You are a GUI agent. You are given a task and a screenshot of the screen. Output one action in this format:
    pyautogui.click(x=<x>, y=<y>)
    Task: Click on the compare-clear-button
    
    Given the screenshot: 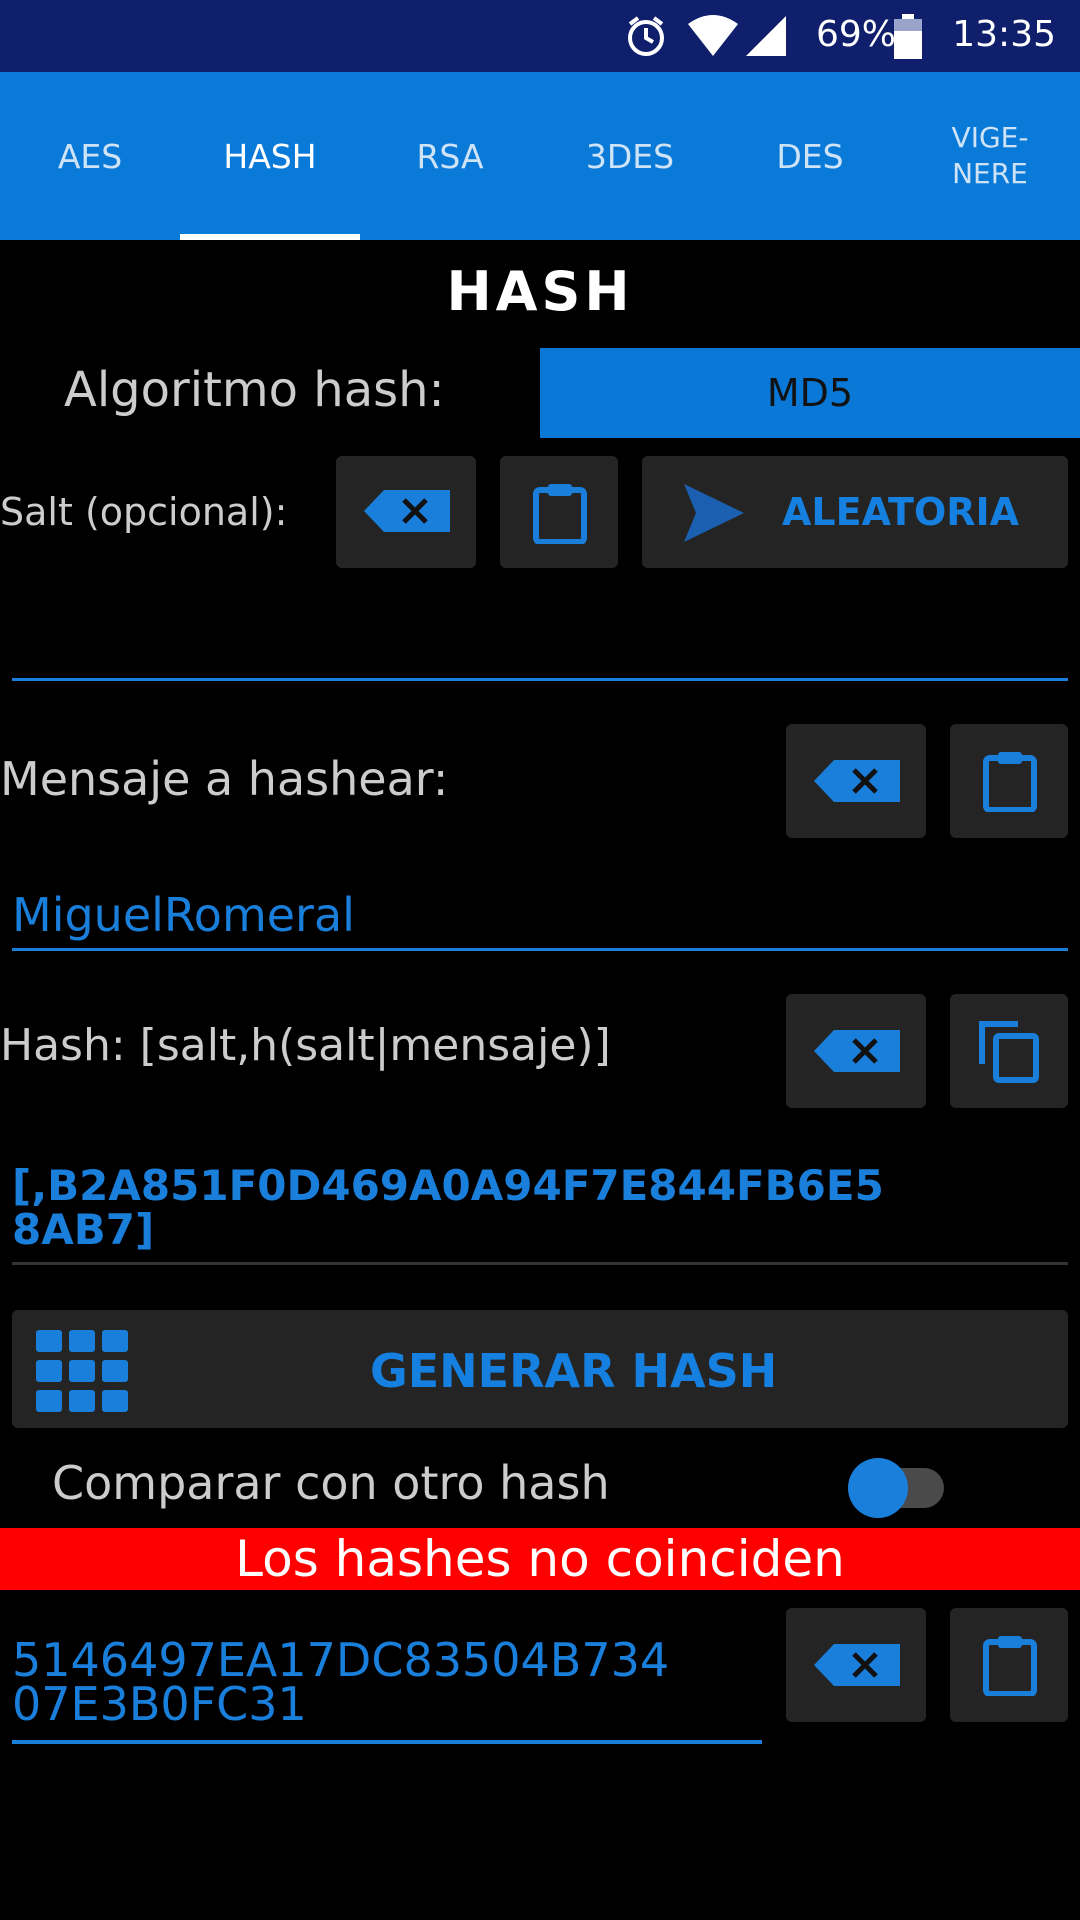 What is the action you would take?
    pyautogui.click(x=856, y=1665)
    